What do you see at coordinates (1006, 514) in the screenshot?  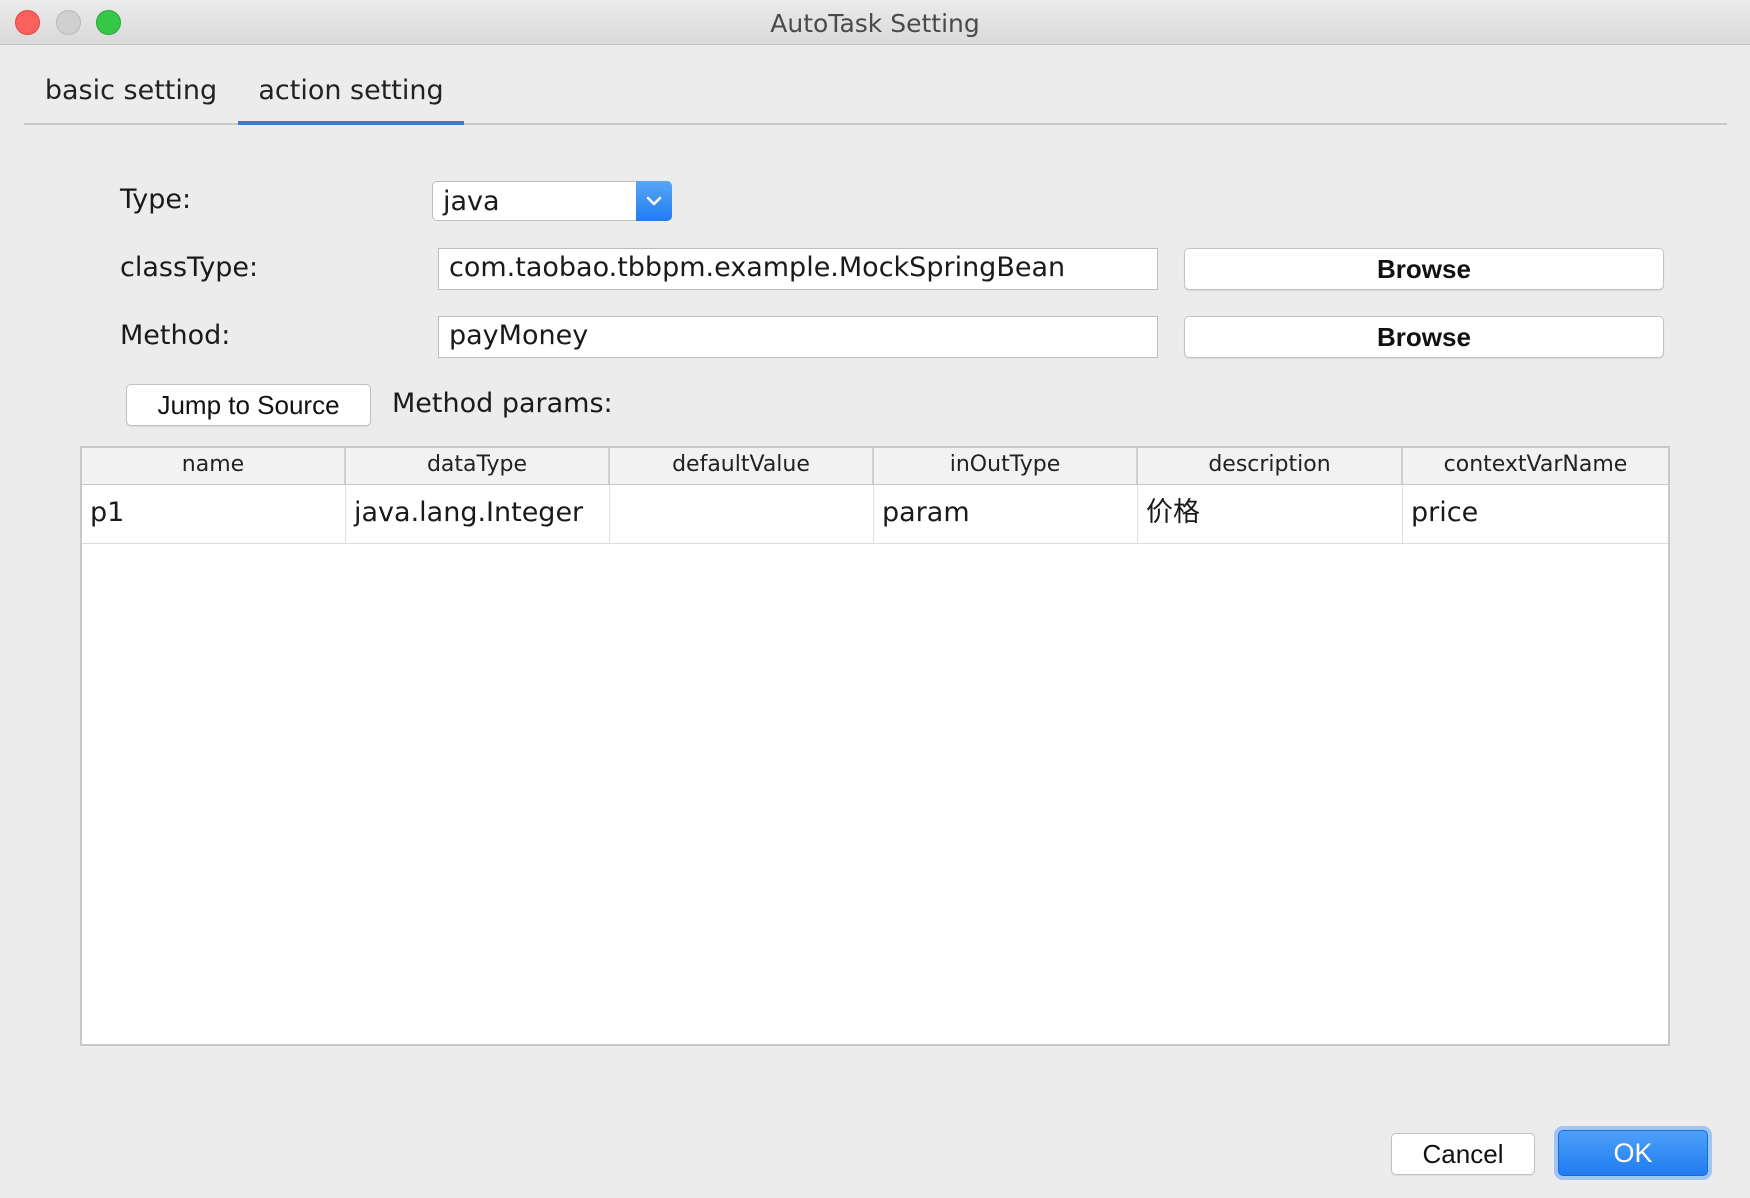 I see `table-cell: param` at bounding box center [1006, 514].